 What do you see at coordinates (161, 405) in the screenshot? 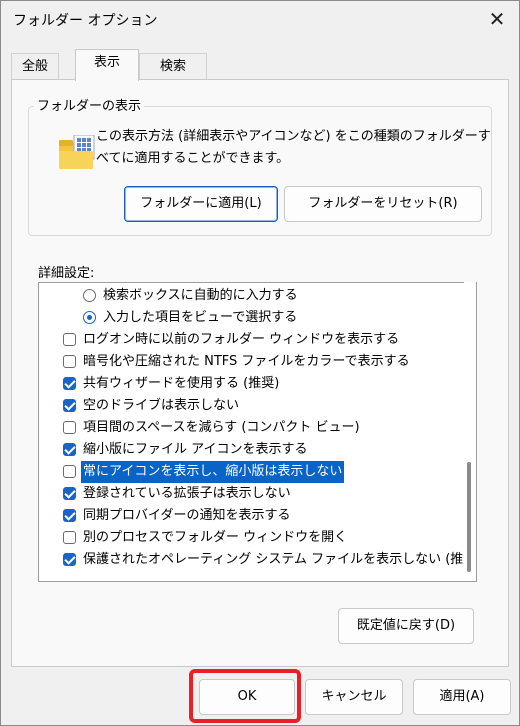
I see `list-item-label: 空のドライブは表示しない` at bounding box center [161, 405].